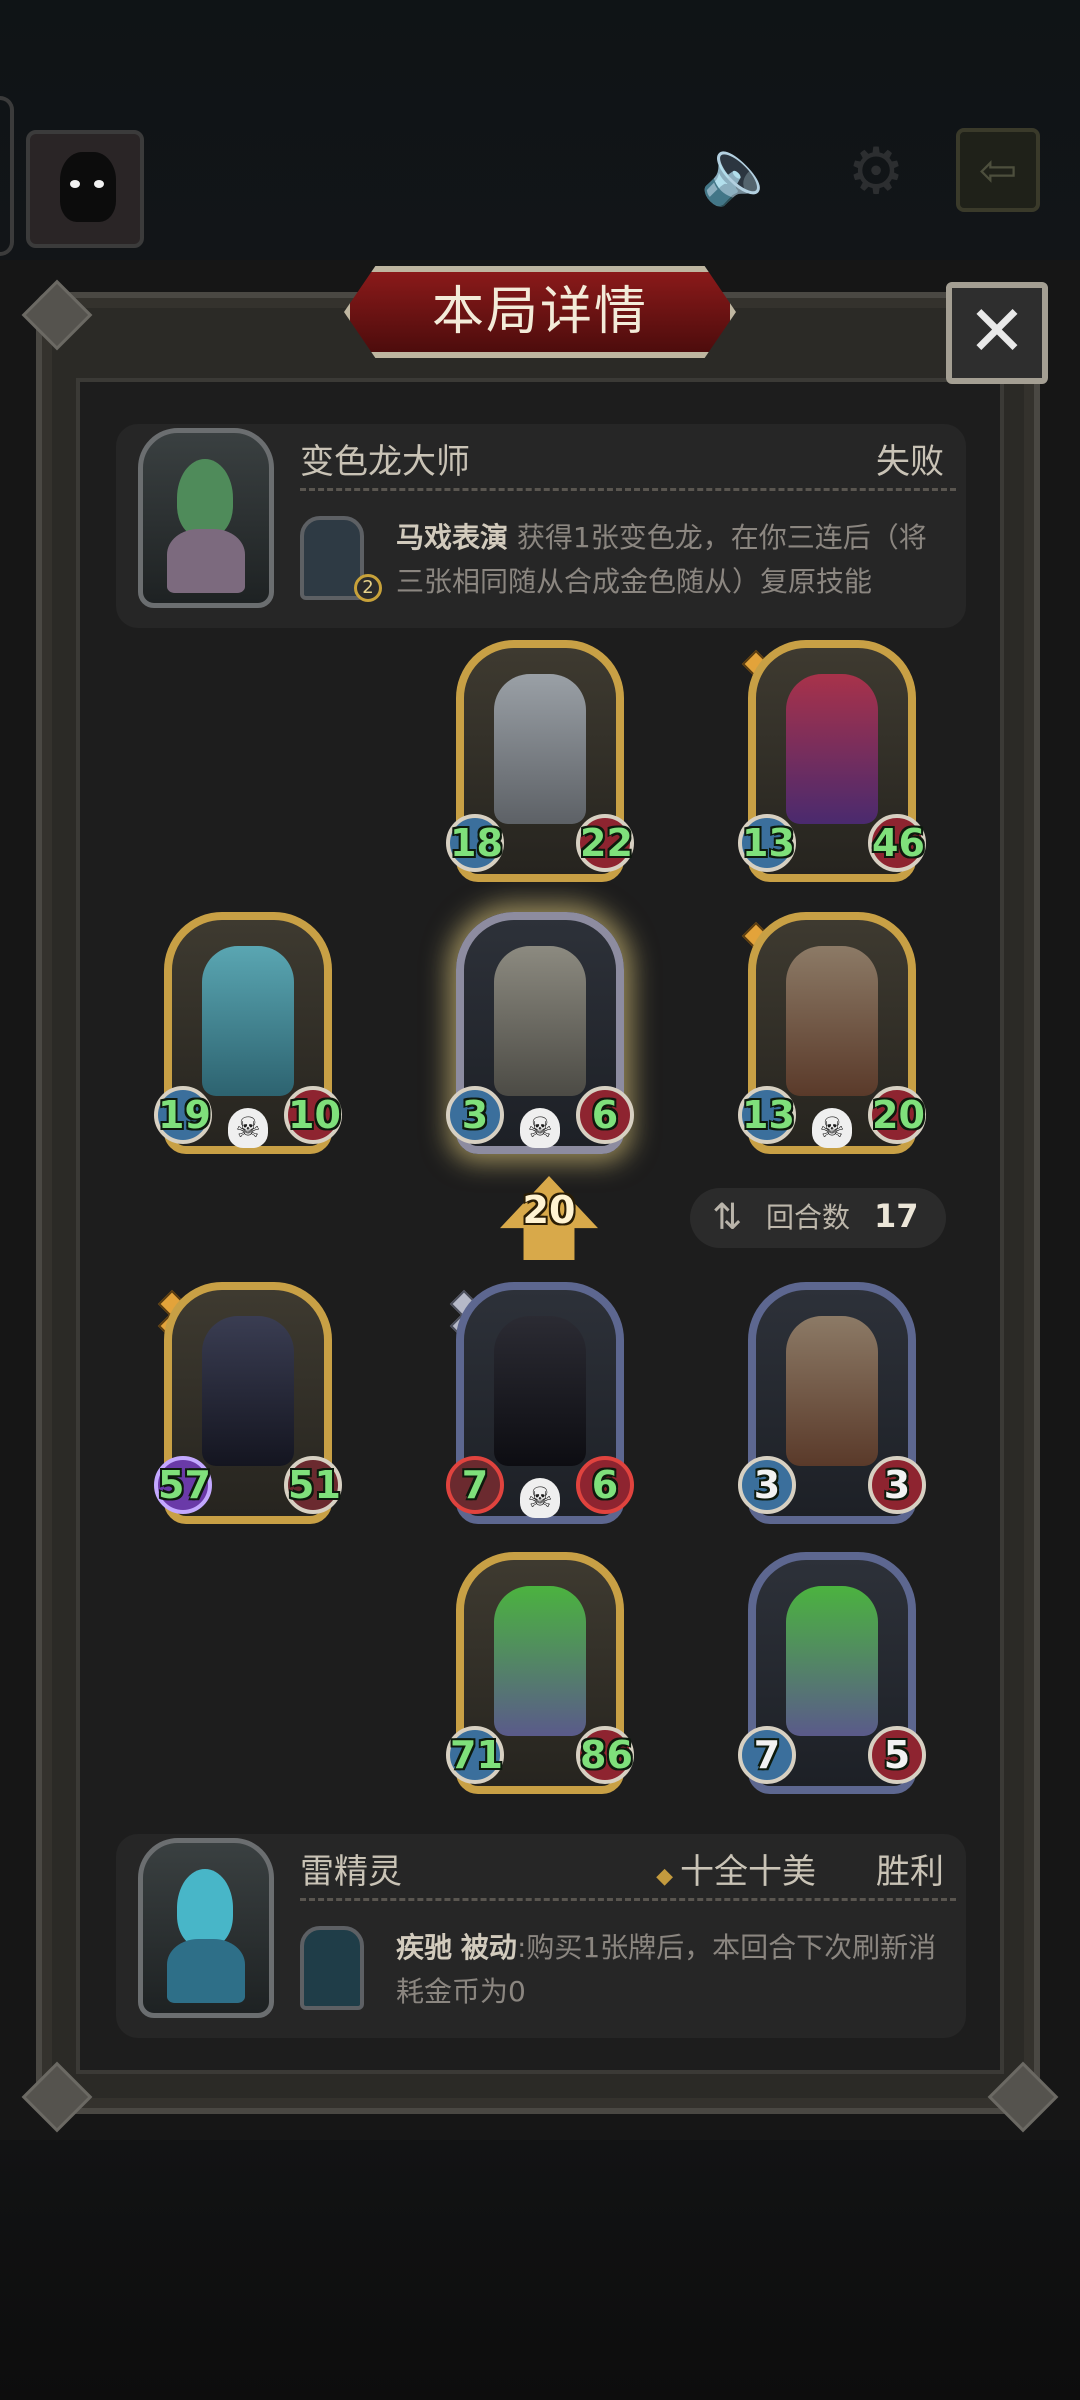  Describe the element at coordinates (668, 1876) in the screenshot. I see `diamond-icon: ◆` at that location.